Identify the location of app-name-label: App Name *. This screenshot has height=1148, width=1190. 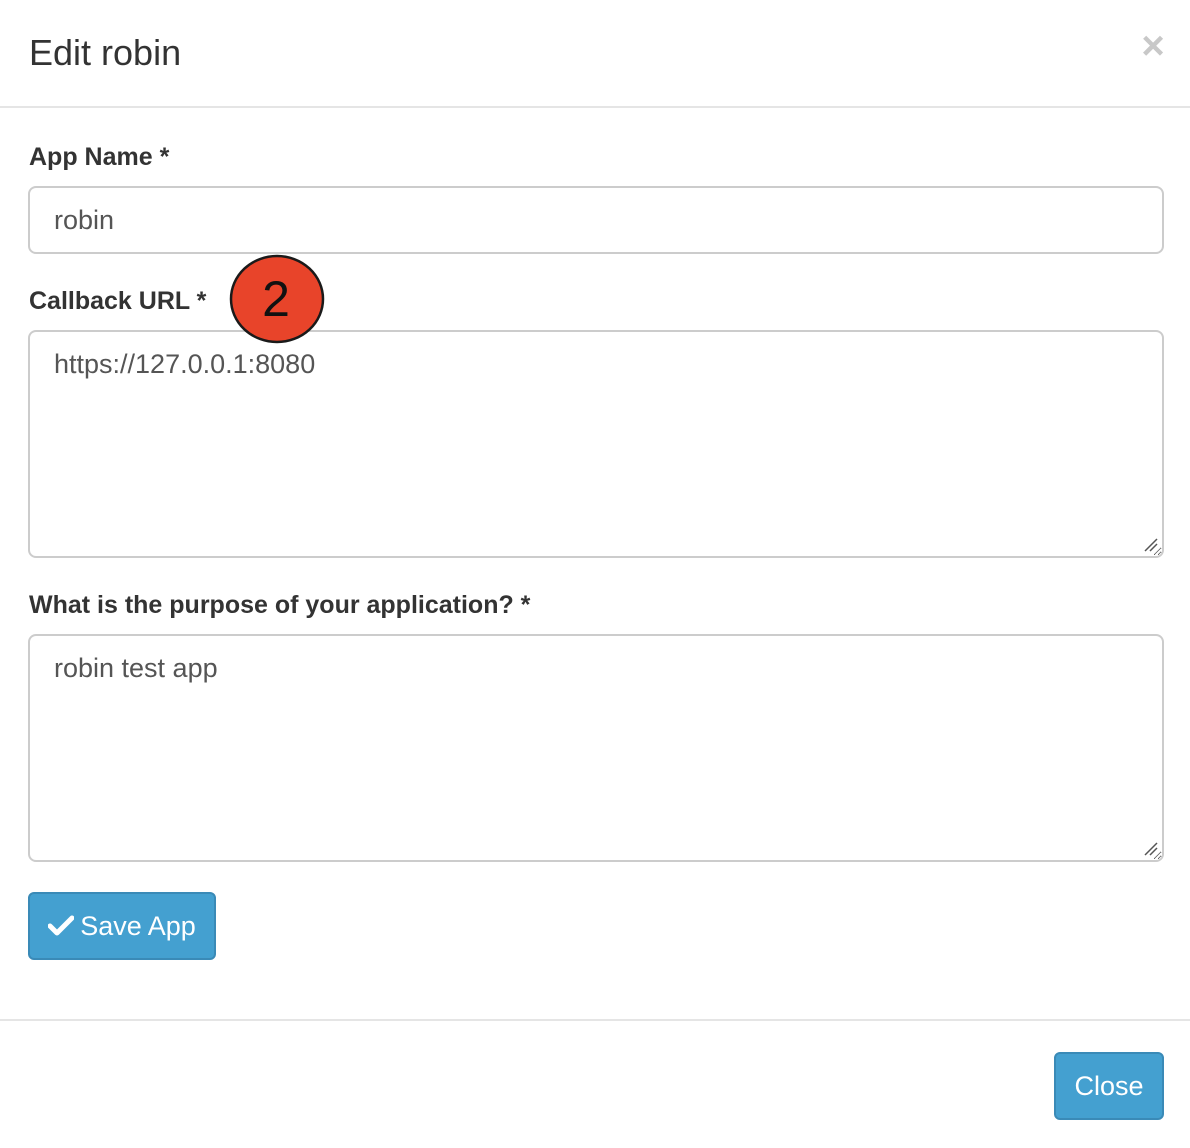
(99, 157).